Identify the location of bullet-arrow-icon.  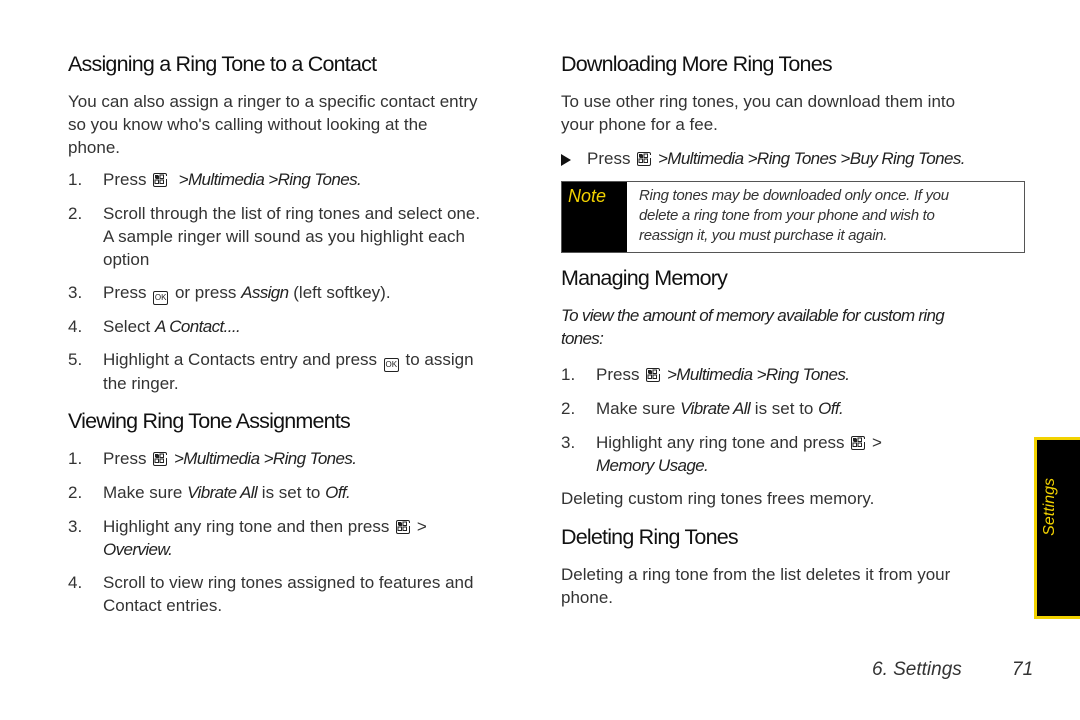
(566, 160).